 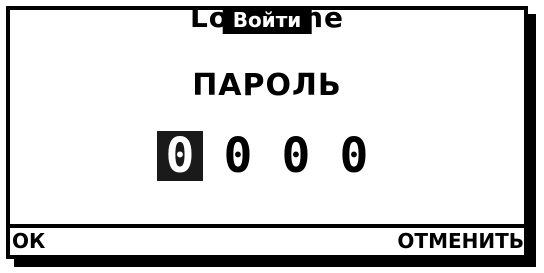 What do you see at coordinates (180, 156) in the screenshot?
I see `password-digit-1: 0` at bounding box center [180, 156].